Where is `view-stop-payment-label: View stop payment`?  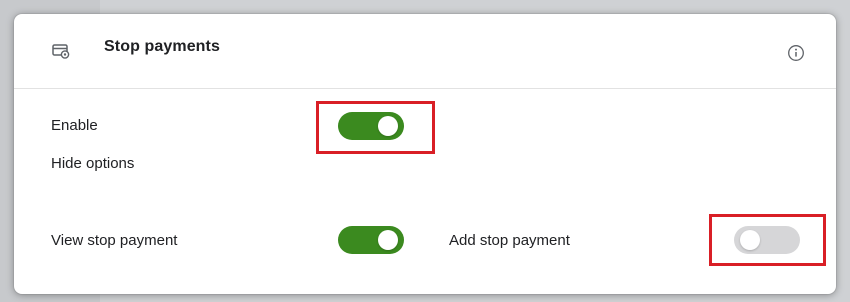
view-stop-payment-label: View stop payment is located at coordinates (114, 240).